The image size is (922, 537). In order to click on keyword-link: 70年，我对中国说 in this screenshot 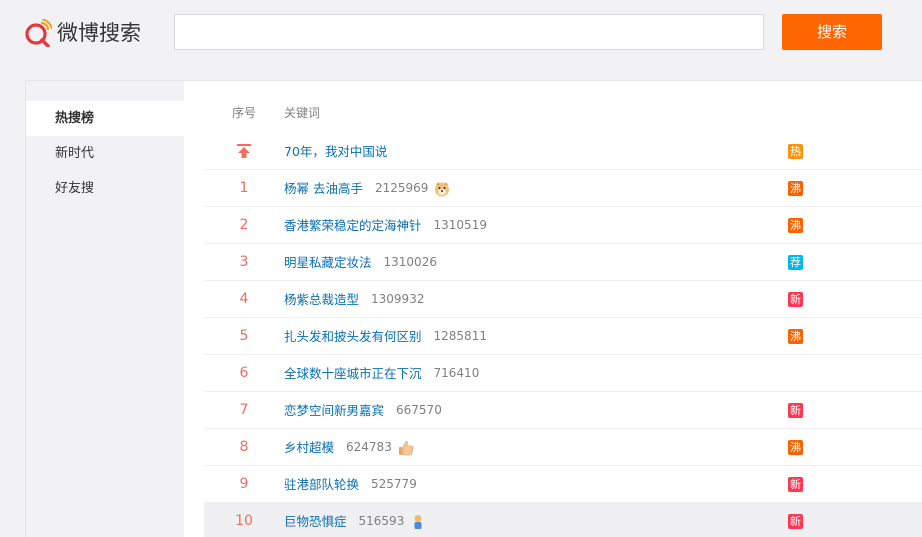, I will do `click(335, 151)`.